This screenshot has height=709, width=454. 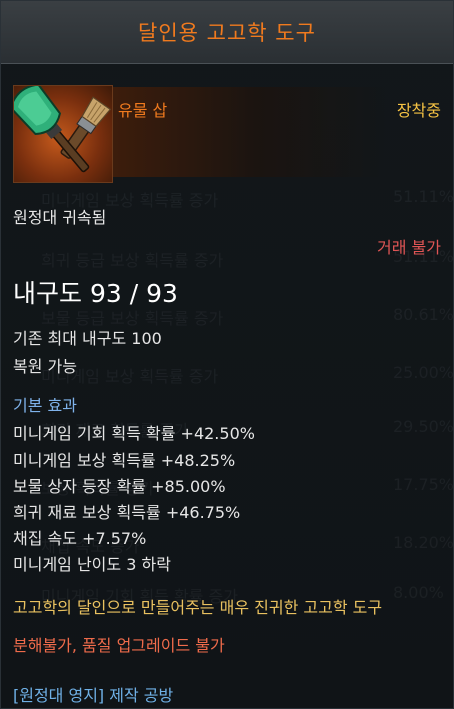 What do you see at coordinates (134, 433) in the screenshot?
I see `effect-line: 미니게임 기회 획득 확률 +42.50%` at bounding box center [134, 433].